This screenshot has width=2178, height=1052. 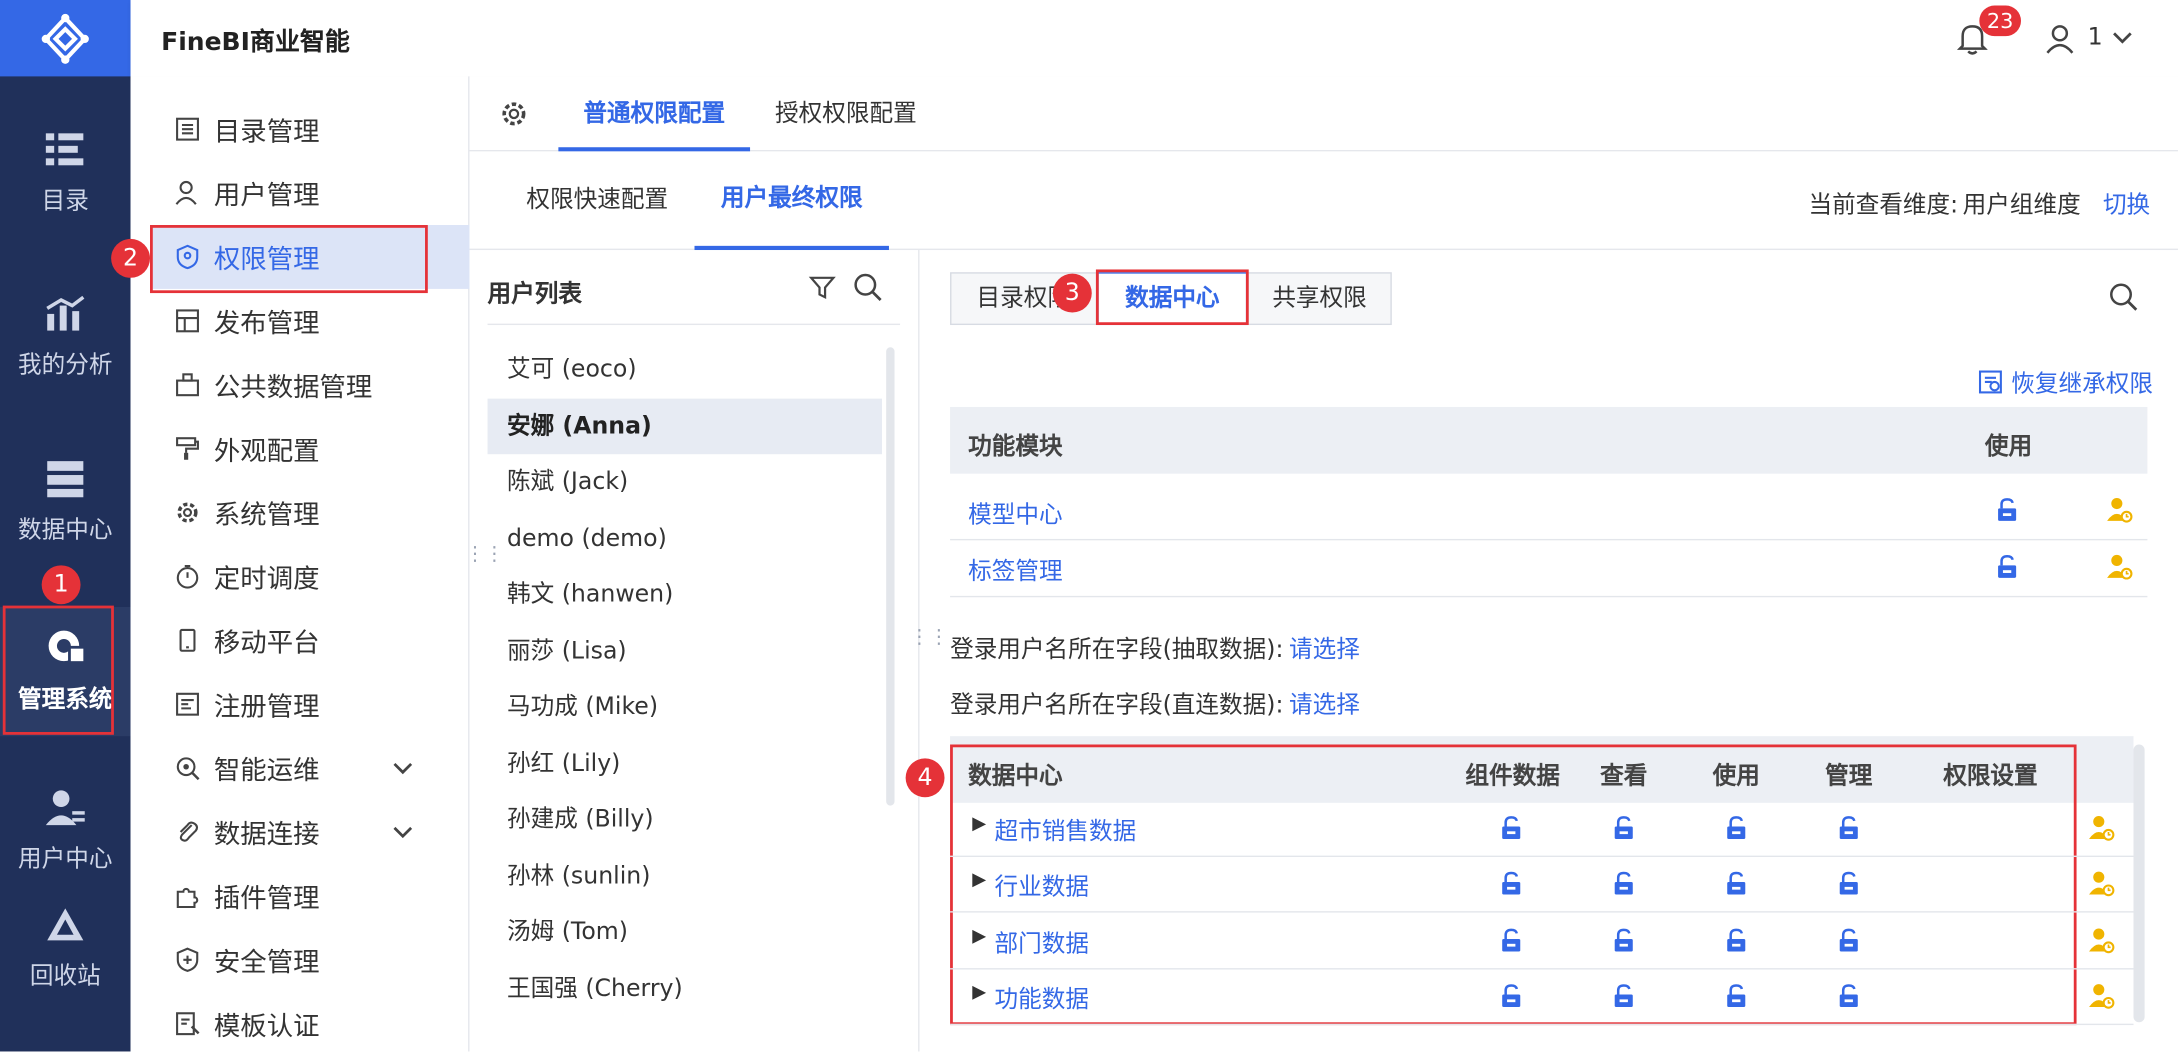 I want to click on divider, so click(x=694, y=324).